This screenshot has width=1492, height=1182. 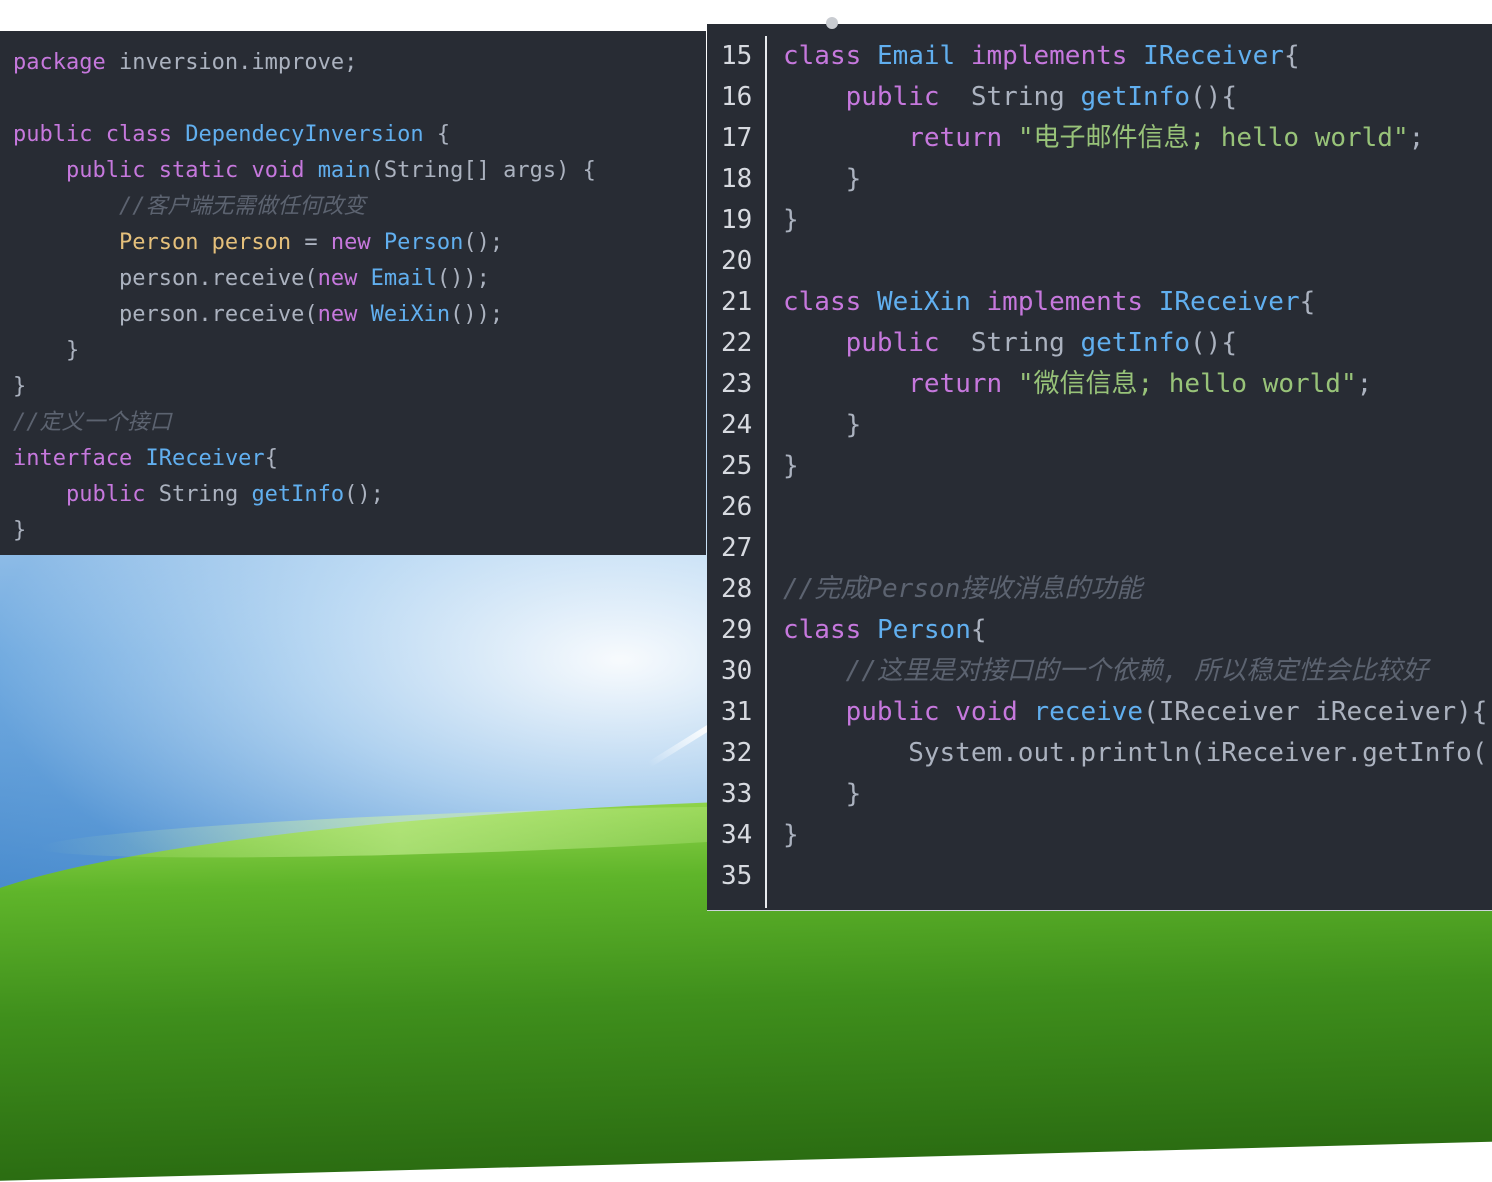 What do you see at coordinates (955, 138) in the screenshot?
I see `code-token: return` at bounding box center [955, 138].